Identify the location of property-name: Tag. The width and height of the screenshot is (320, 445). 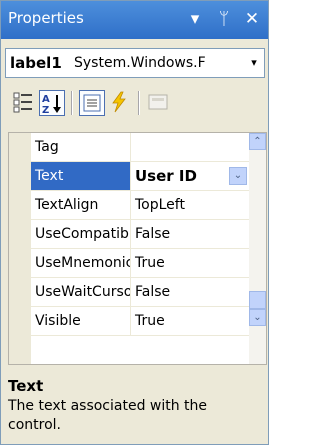
(81, 147).